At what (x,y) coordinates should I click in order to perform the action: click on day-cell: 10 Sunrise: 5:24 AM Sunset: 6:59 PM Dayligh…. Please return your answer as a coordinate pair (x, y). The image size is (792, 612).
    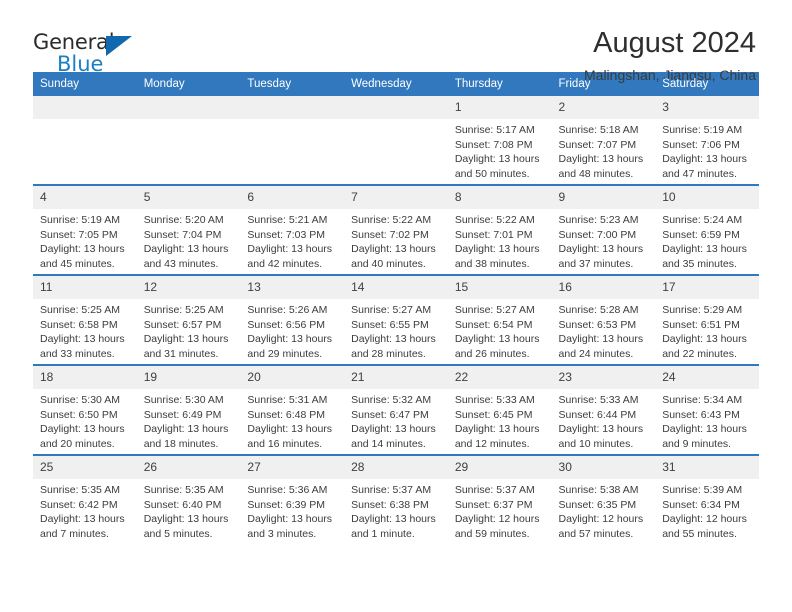
    Looking at the image, I should click on (707, 229).